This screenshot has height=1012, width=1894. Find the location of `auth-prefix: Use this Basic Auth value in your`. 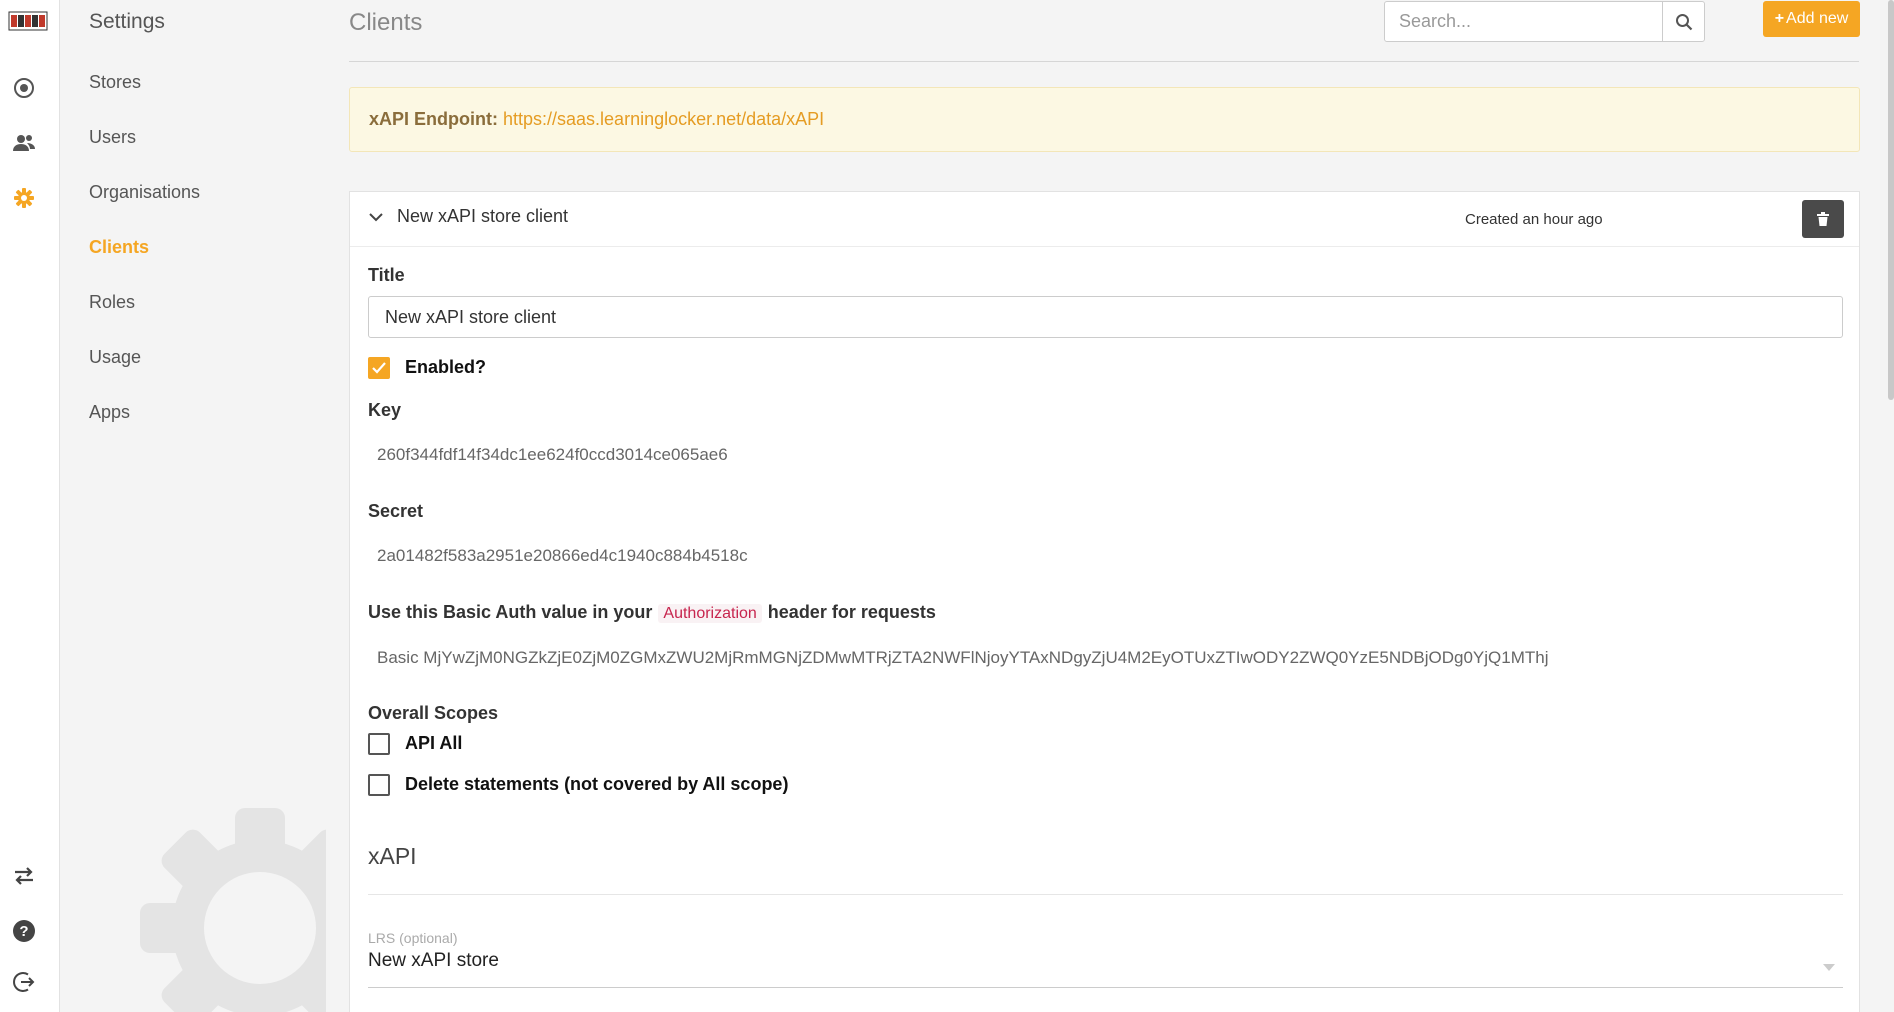

auth-prefix: Use this Basic Auth value in your is located at coordinates (510, 612).